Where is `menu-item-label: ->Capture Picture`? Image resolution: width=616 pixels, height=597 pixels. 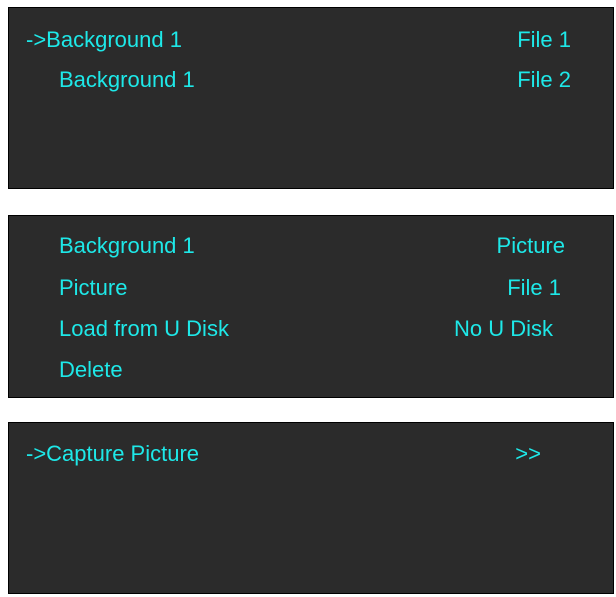 menu-item-label: ->Capture Picture is located at coordinates (113, 453).